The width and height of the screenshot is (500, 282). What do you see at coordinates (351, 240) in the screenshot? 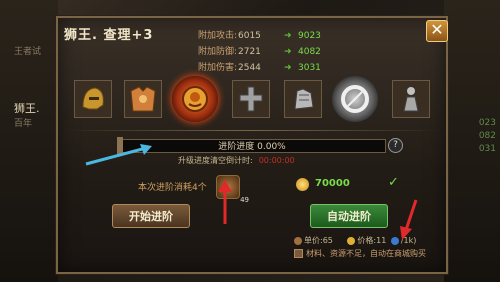
I see `gold-coin-small-icon` at bounding box center [351, 240].